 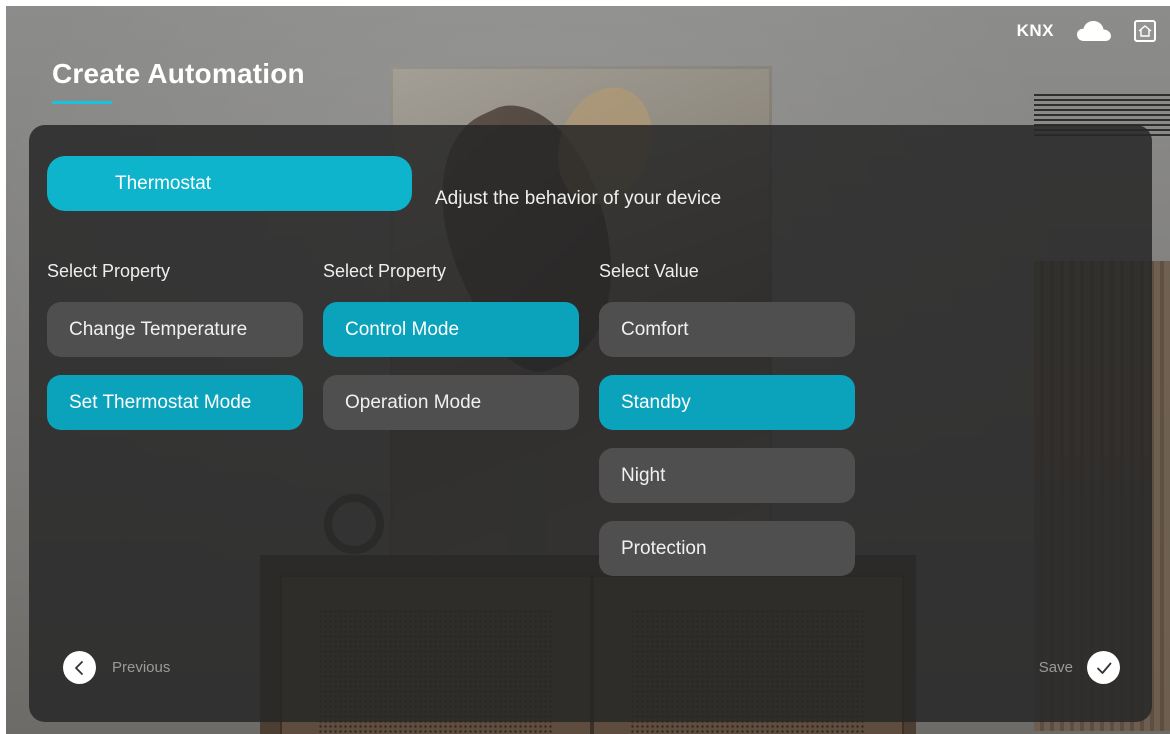 What do you see at coordinates (385, 271) in the screenshot?
I see `column-label-property-2: Select Property` at bounding box center [385, 271].